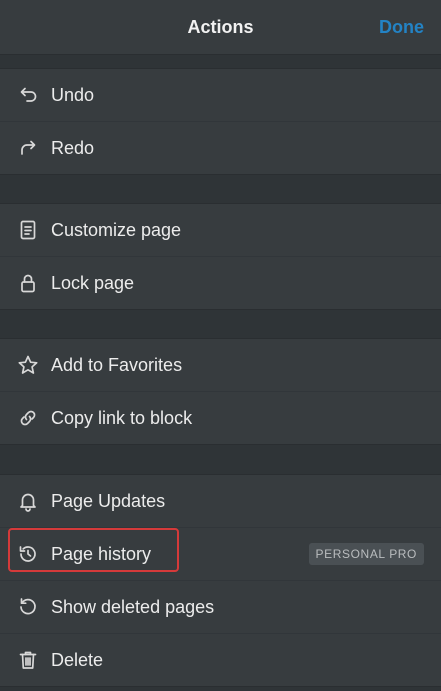  I want to click on customize-page-action: Customize page, so click(220, 230).